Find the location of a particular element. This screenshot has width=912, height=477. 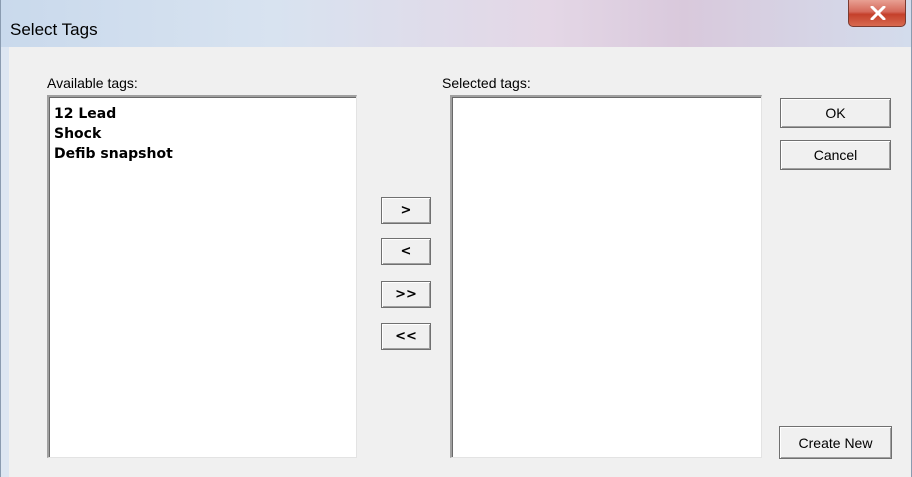

list-item: 12 Lead is located at coordinates (202, 114).